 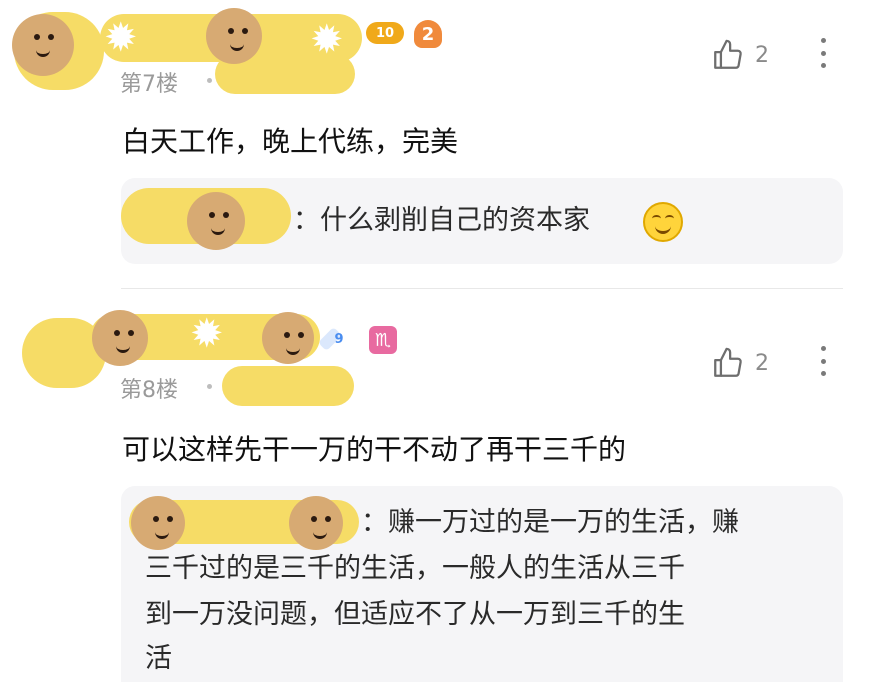 What do you see at coordinates (385, 33) in the screenshot?
I see `level-badge: 10` at bounding box center [385, 33].